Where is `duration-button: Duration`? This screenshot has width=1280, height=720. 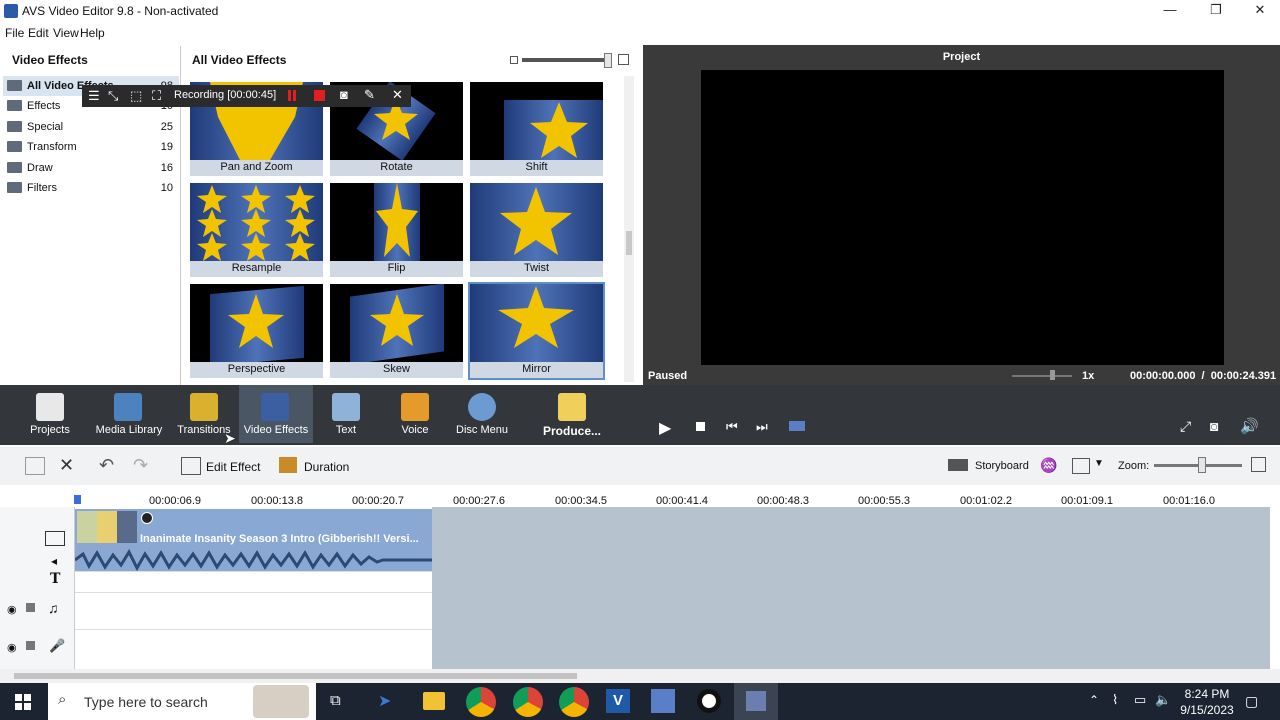 duration-button: Duration is located at coordinates (326, 467).